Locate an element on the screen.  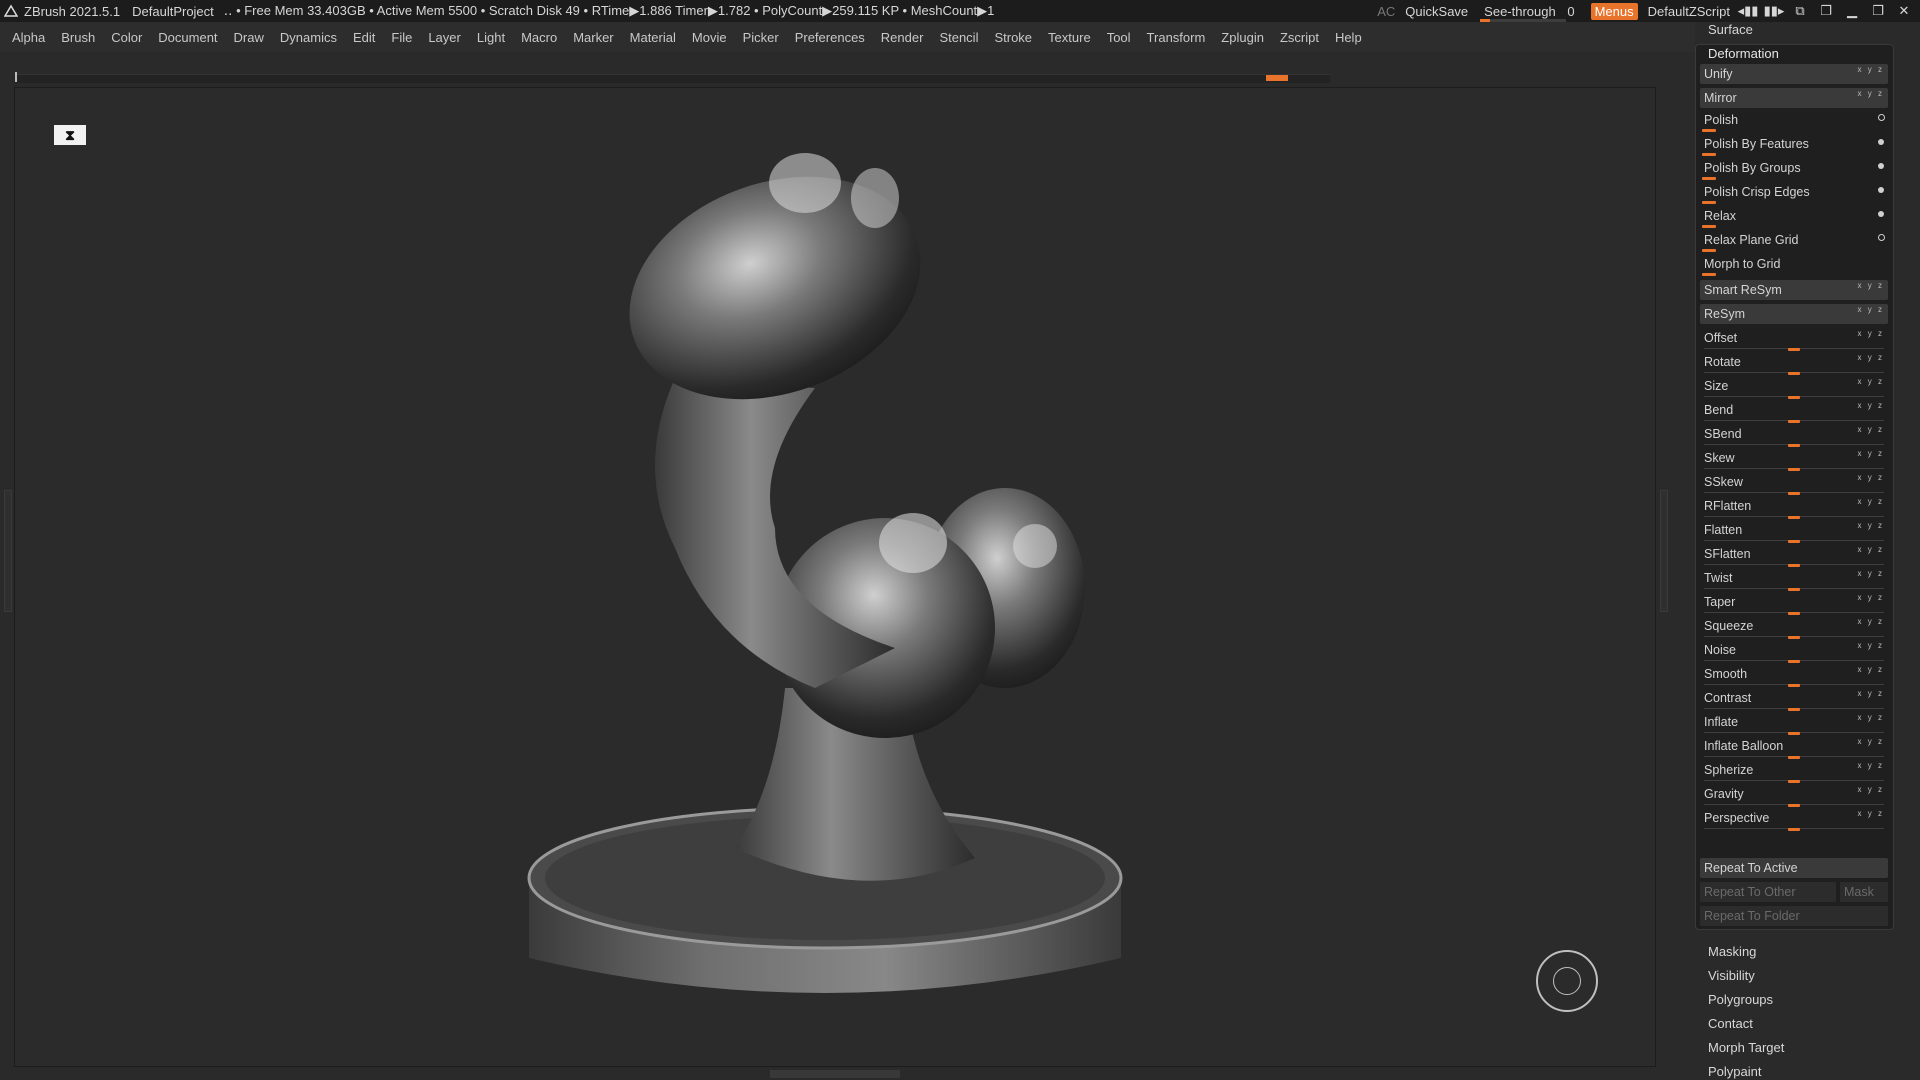
menu-movie: Movie is located at coordinates (709, 37).